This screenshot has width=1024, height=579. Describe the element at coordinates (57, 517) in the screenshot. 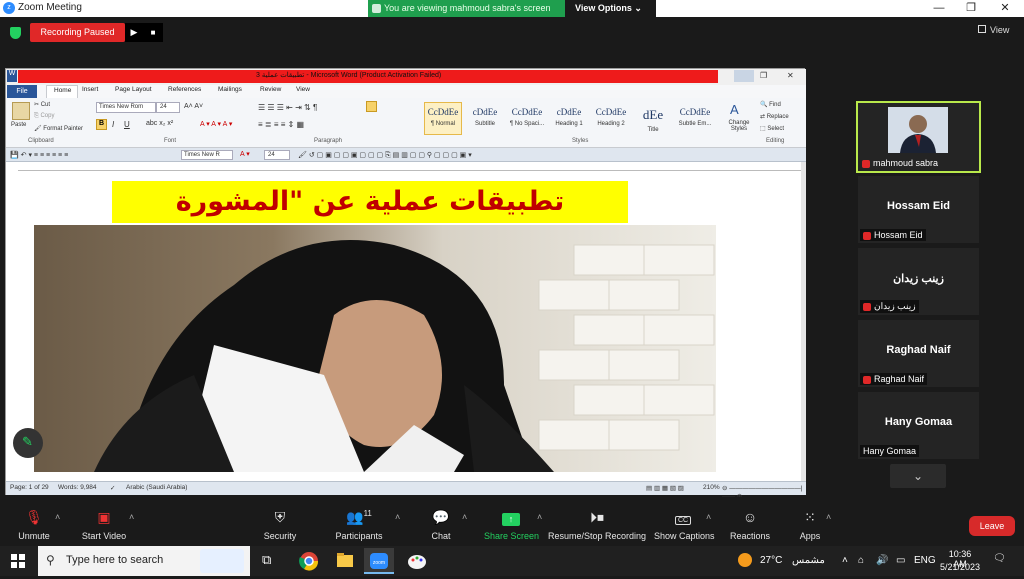

I see `audio-options-chevron-icon: ˄` at that location.